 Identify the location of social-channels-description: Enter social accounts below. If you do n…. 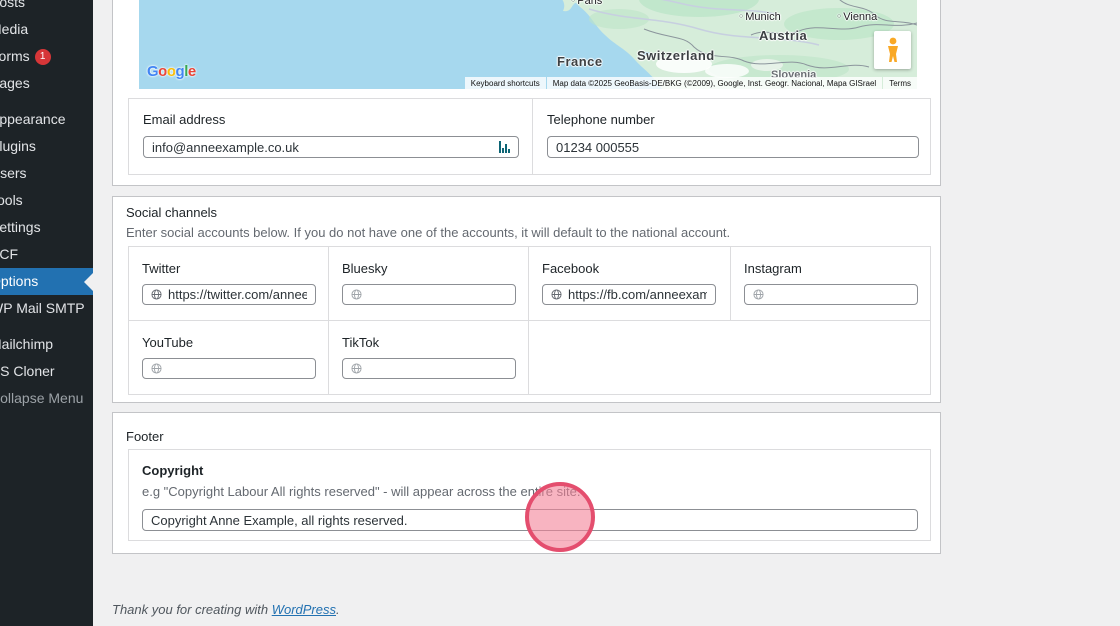
(428, 232).